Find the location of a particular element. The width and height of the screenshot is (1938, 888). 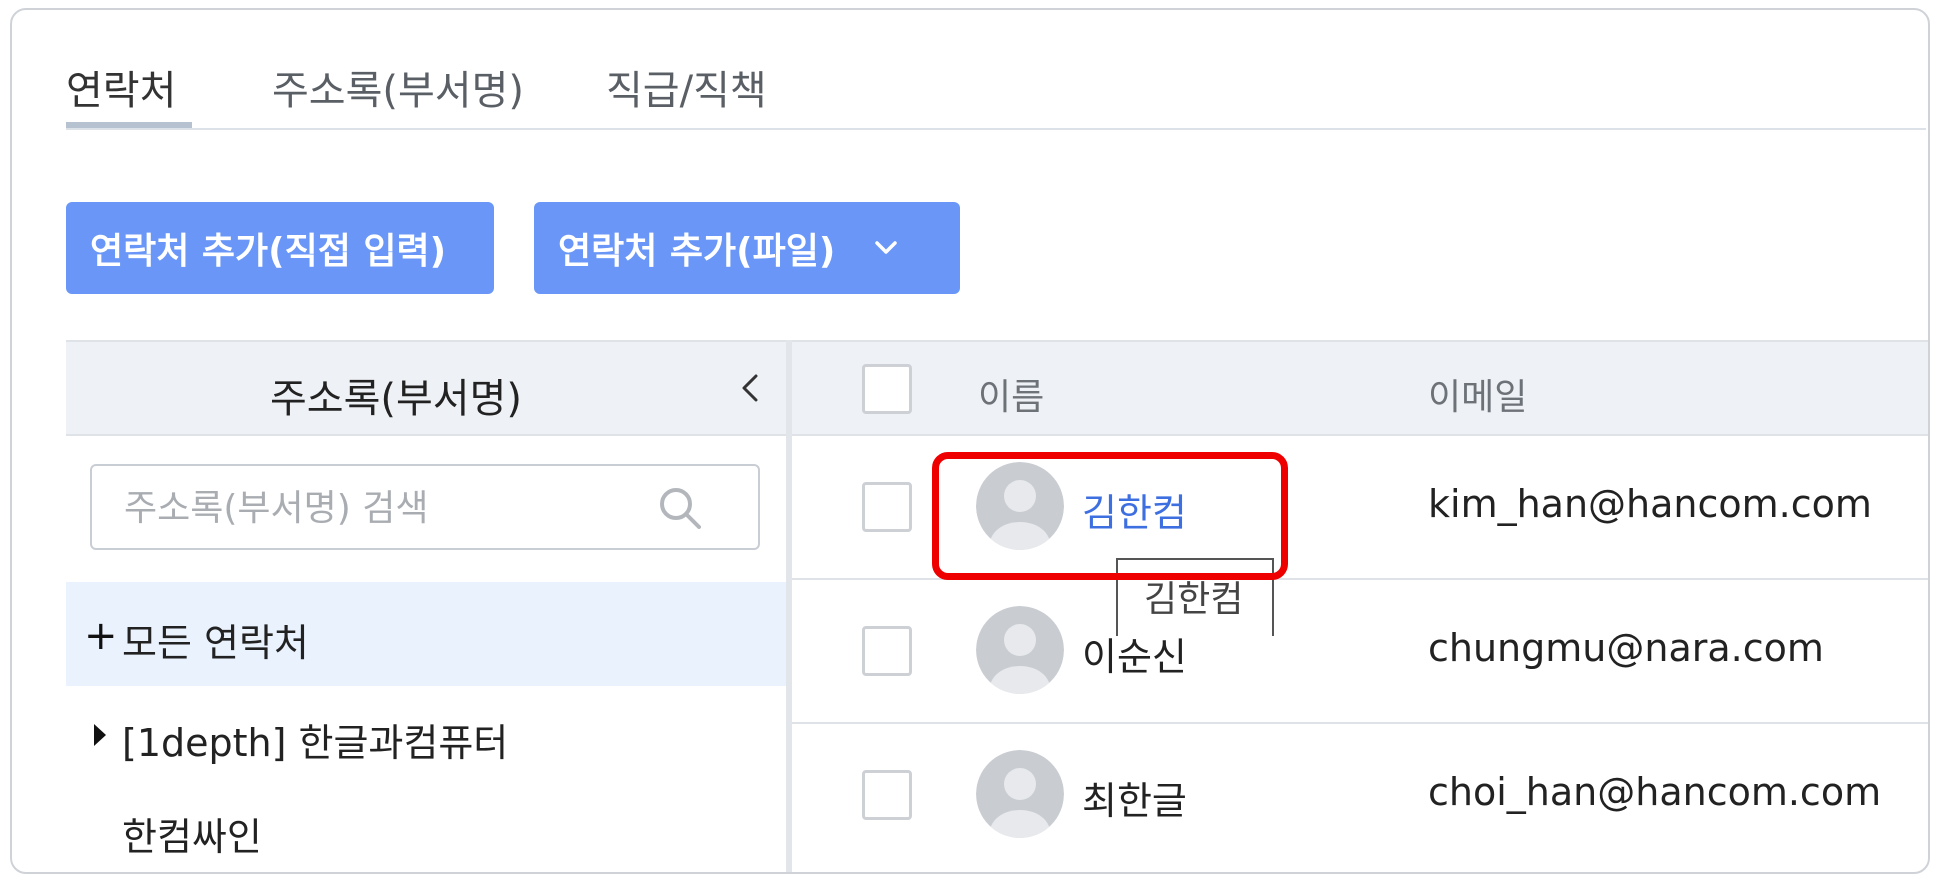

tree-item-all-contacts: + 모든 연락처 is located at coordinates (426, 634).